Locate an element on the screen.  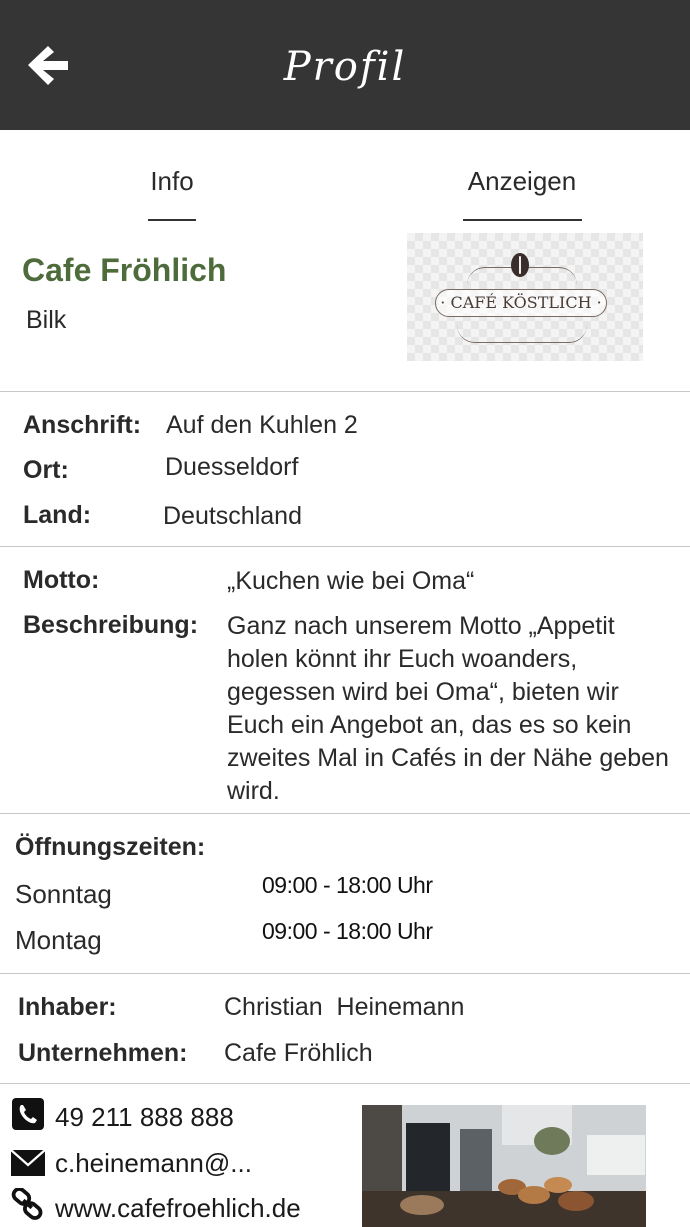
logo-text: · CAFÉ KÖSTLICH · is located at coordinates (521, 303).